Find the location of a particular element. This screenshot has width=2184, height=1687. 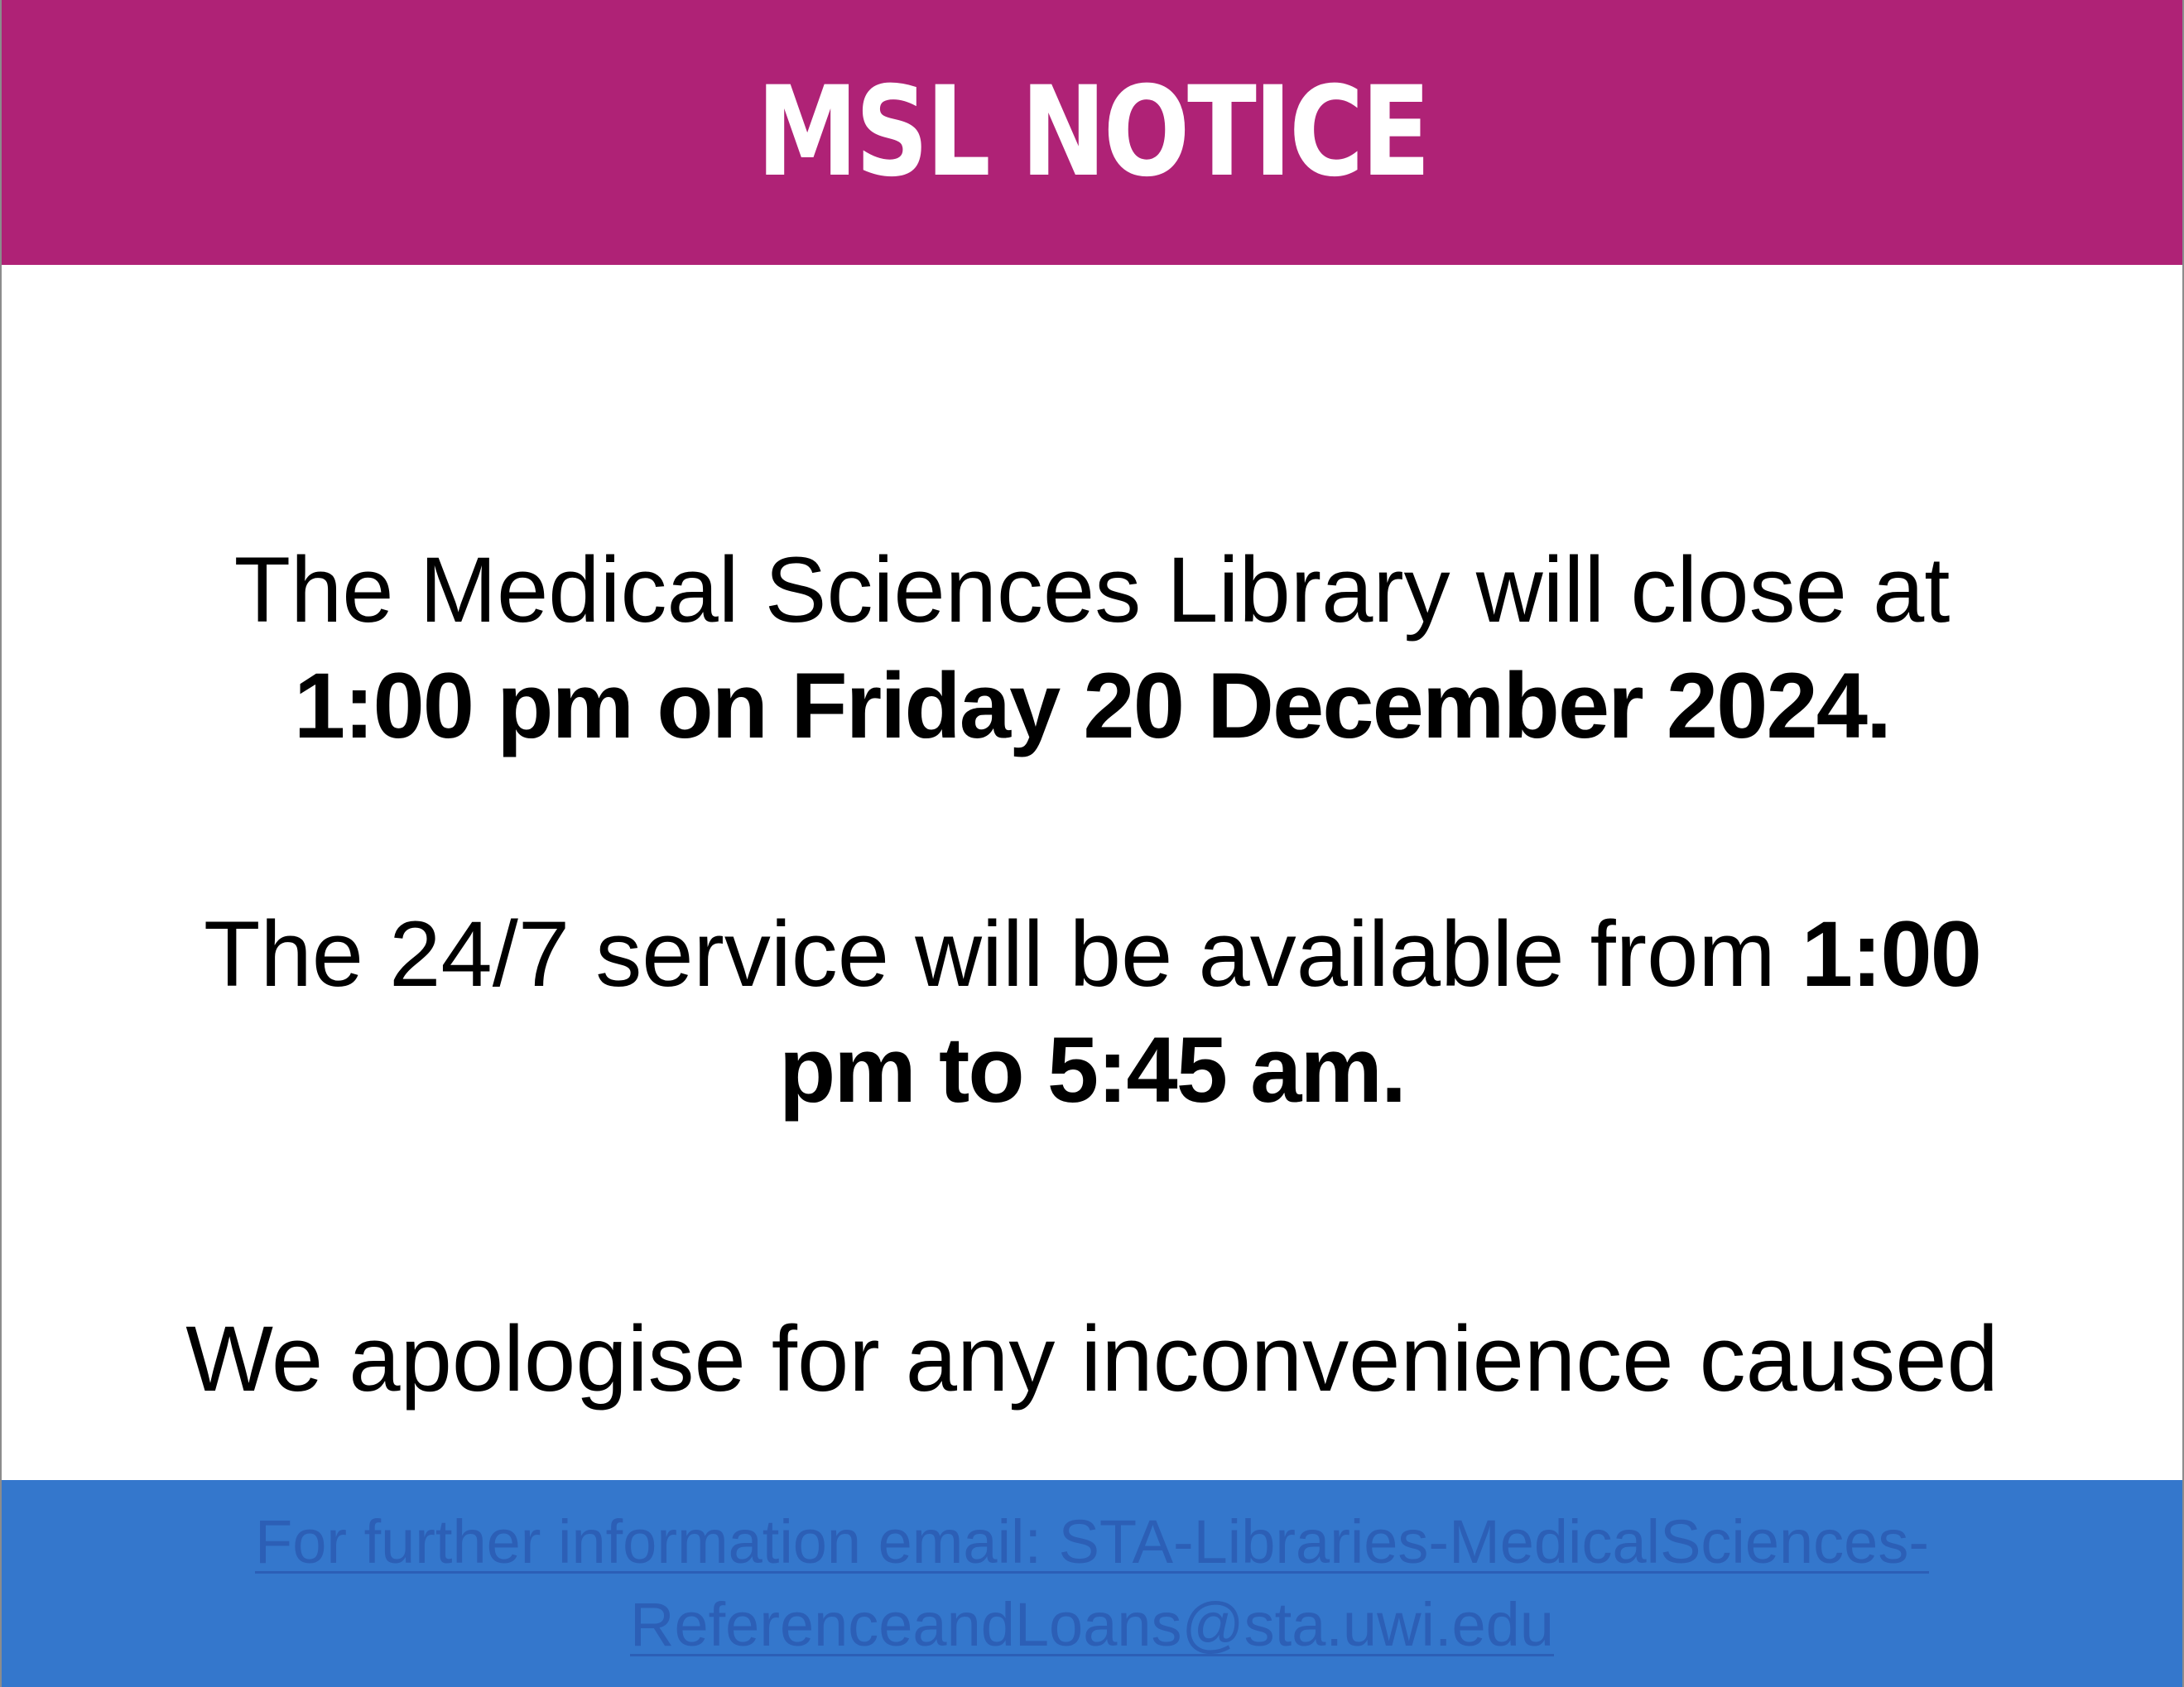

email-link-continued: ReferenceandLoans@sta.uwi.edu is located at coordinates (1092, 1624).